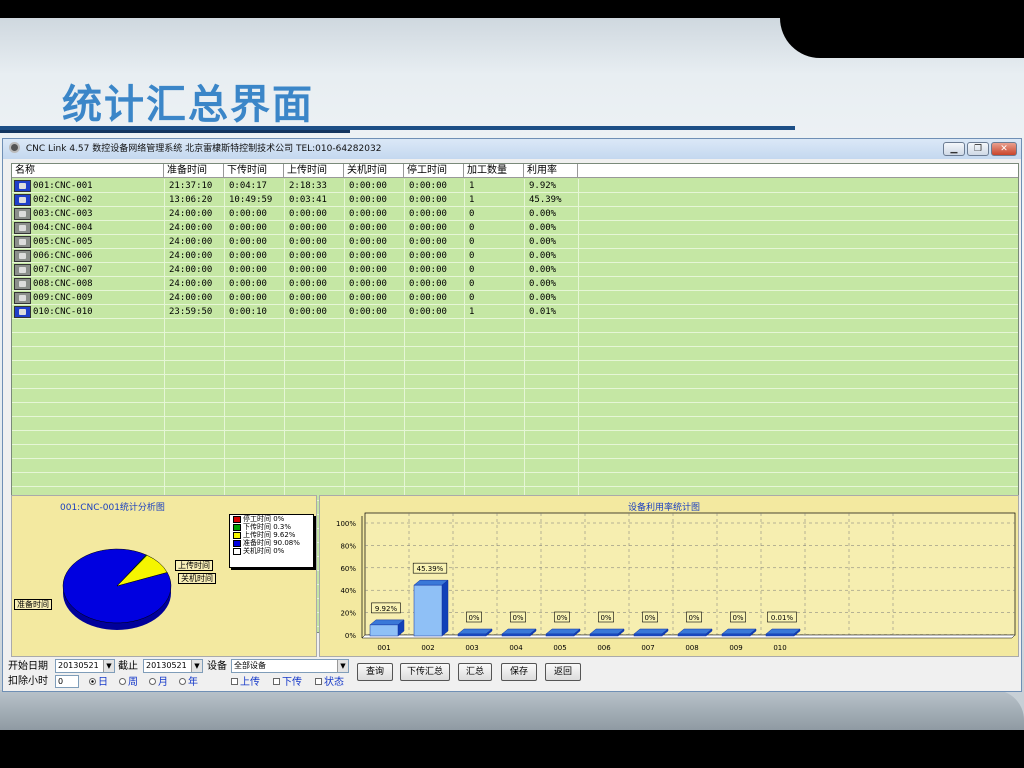 The width and height of the screenshot is (1024, 768). Describe the element at coordinates (348, 614) in the screenshot. I see `y-tick-label: 20%` at that location.